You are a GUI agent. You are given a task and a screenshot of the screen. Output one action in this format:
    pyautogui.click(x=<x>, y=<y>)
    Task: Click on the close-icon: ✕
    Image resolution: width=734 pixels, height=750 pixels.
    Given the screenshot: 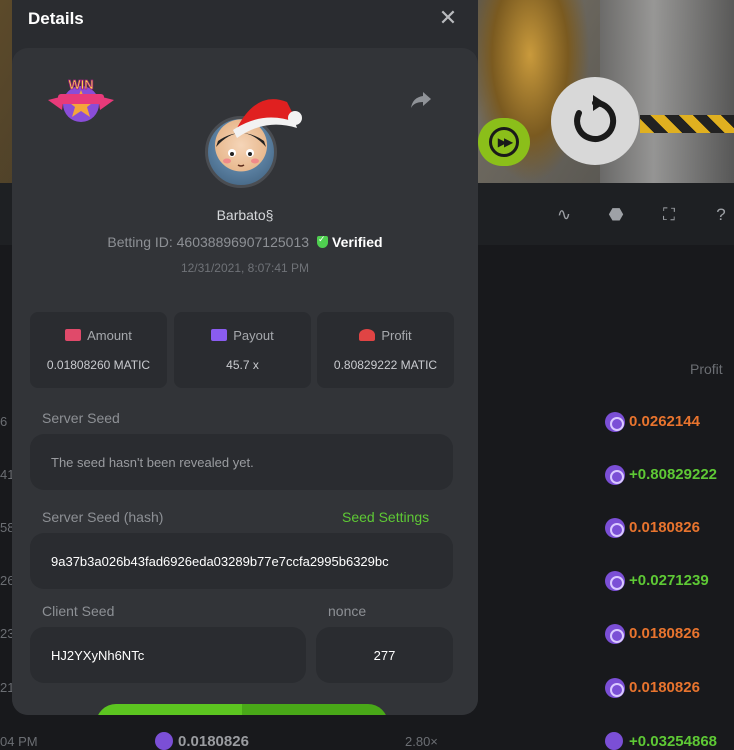 What is the action you would take?
    pyautogui.click(x=448, y=18)
    